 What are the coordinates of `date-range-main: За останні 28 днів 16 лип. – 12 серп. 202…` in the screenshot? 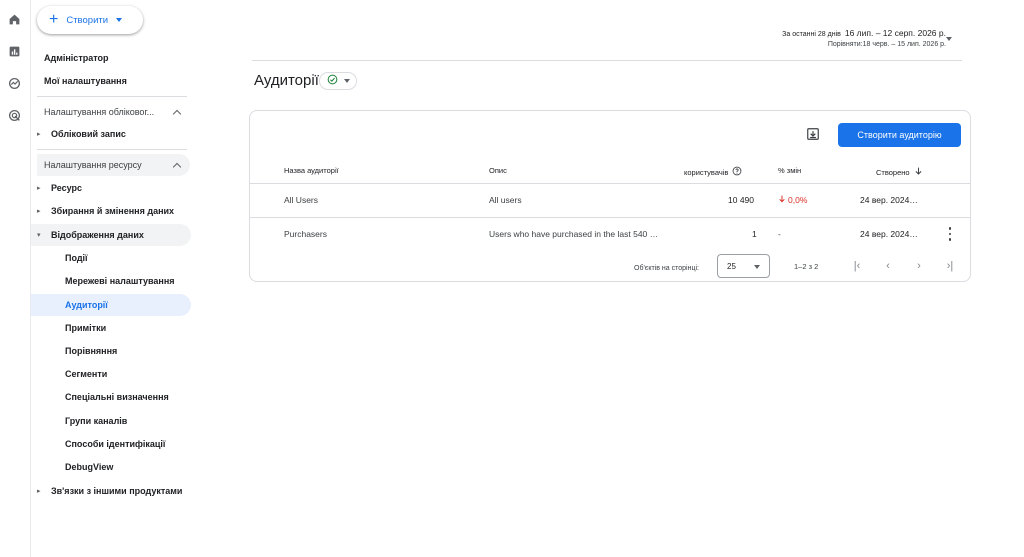 It's located at (864, 33).